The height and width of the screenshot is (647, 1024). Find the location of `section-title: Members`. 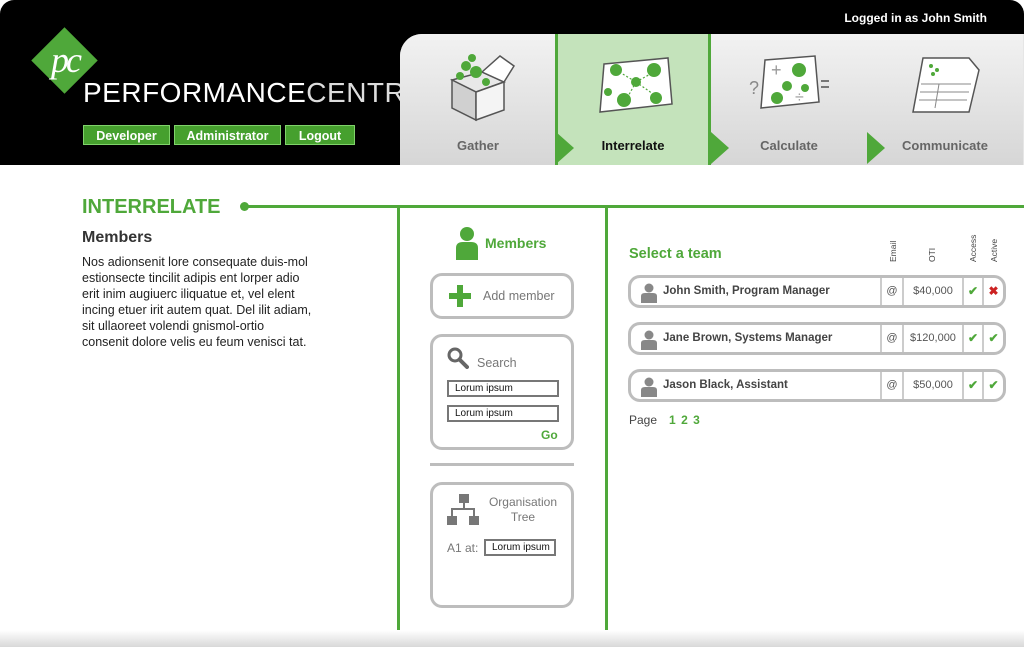

section-title: Members is located at coordinates (117, 237).